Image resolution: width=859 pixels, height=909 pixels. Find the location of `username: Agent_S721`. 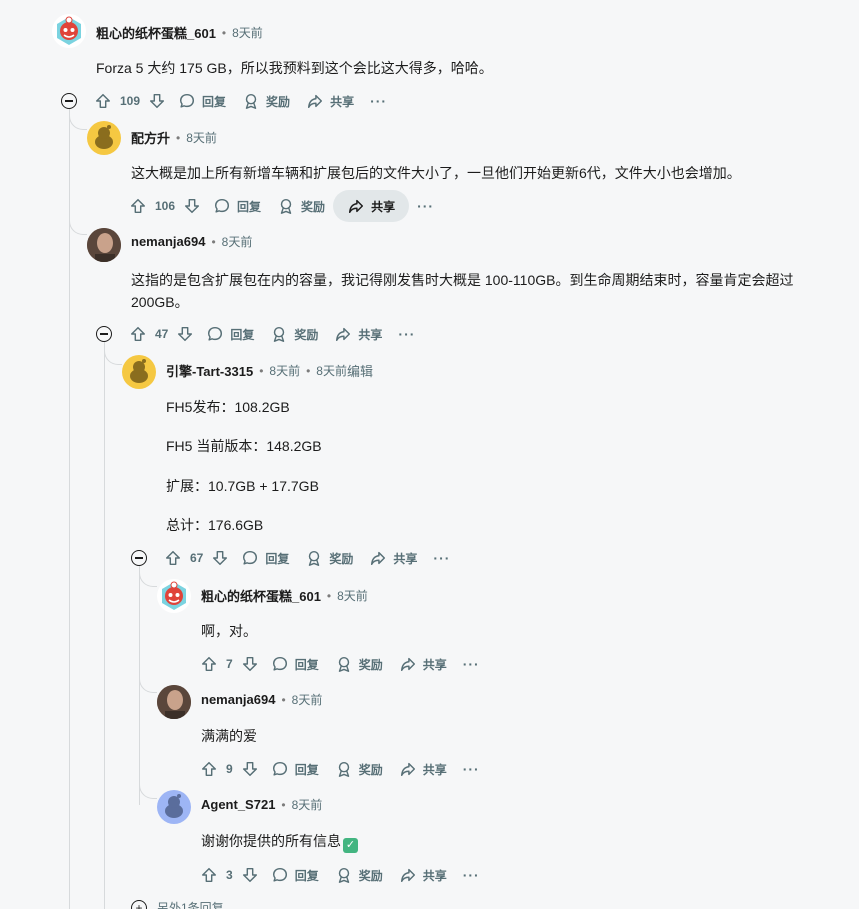

username: Agent_S721 is located at coordinates (238, 804).